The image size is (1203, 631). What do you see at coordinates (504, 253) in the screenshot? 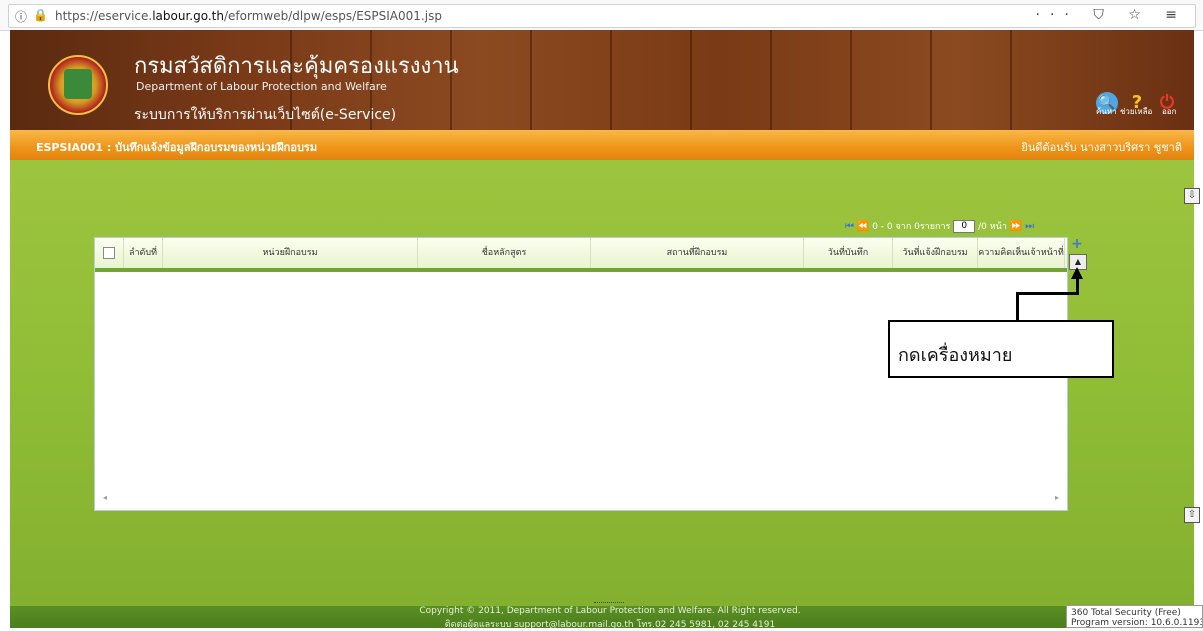
I see `col-course-name: ชื่อหลักสูตร` at bounding box center [504, 253].